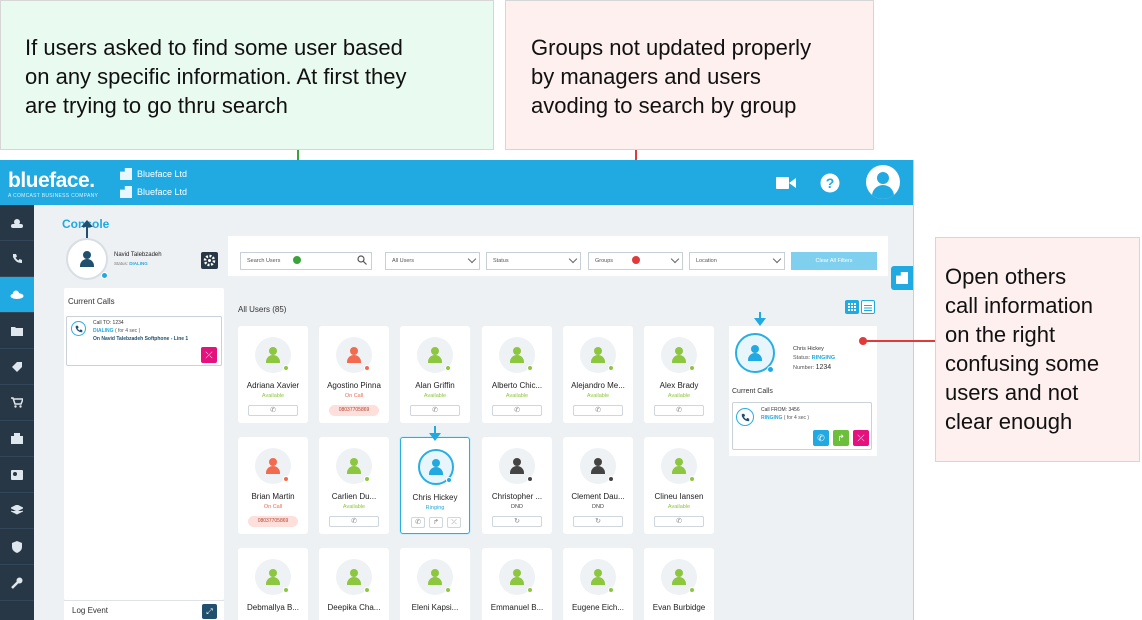  I want to click on user-status: On Call, so click(354, 396).